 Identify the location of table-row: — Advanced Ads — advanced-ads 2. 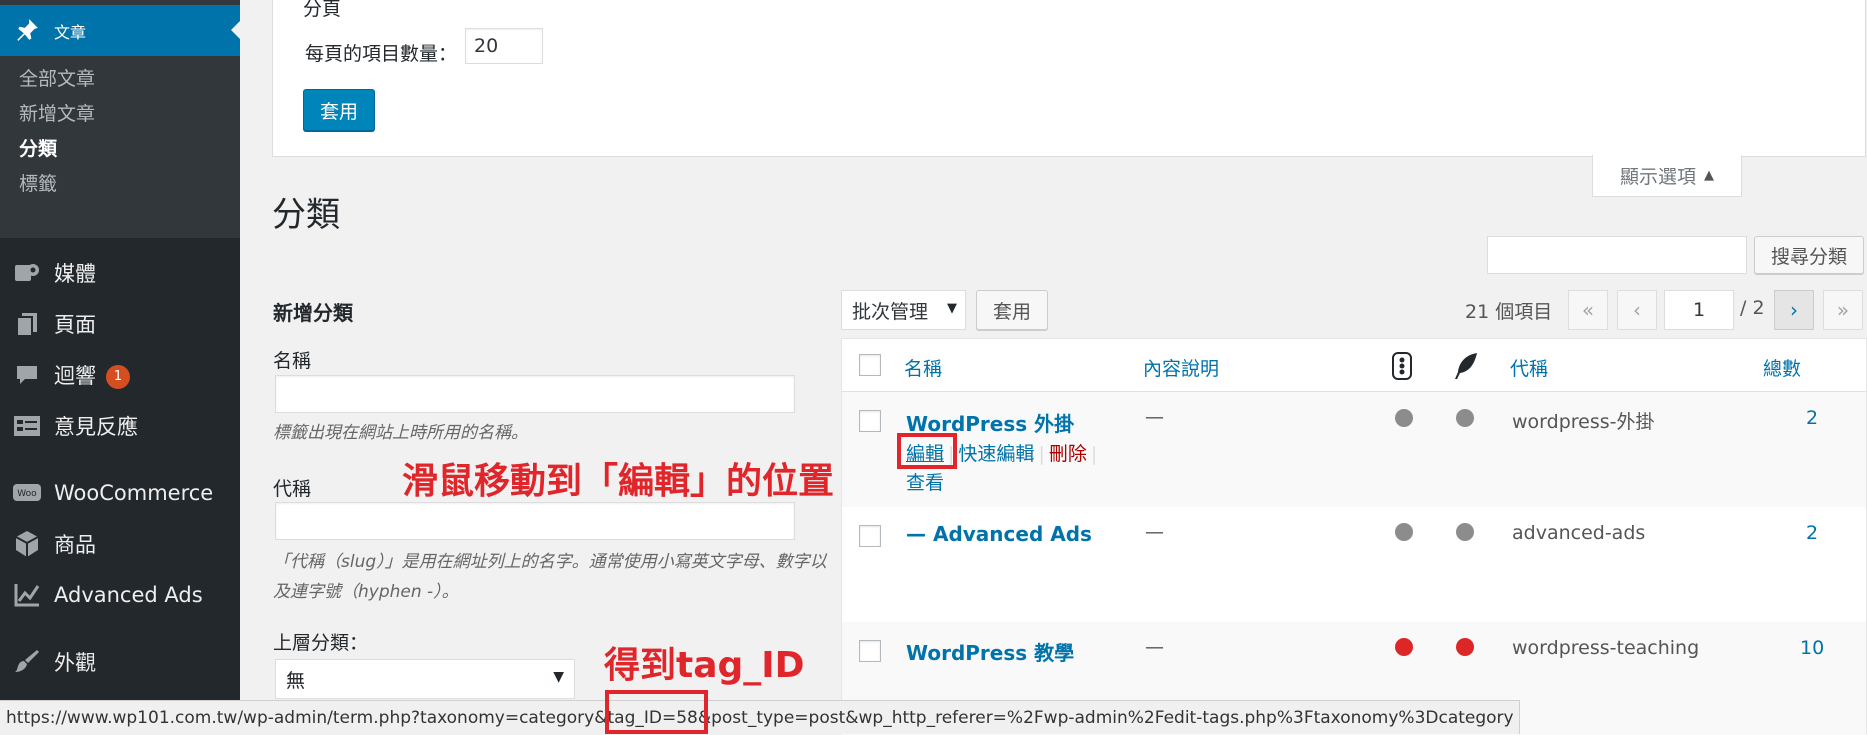
(1354, 564).